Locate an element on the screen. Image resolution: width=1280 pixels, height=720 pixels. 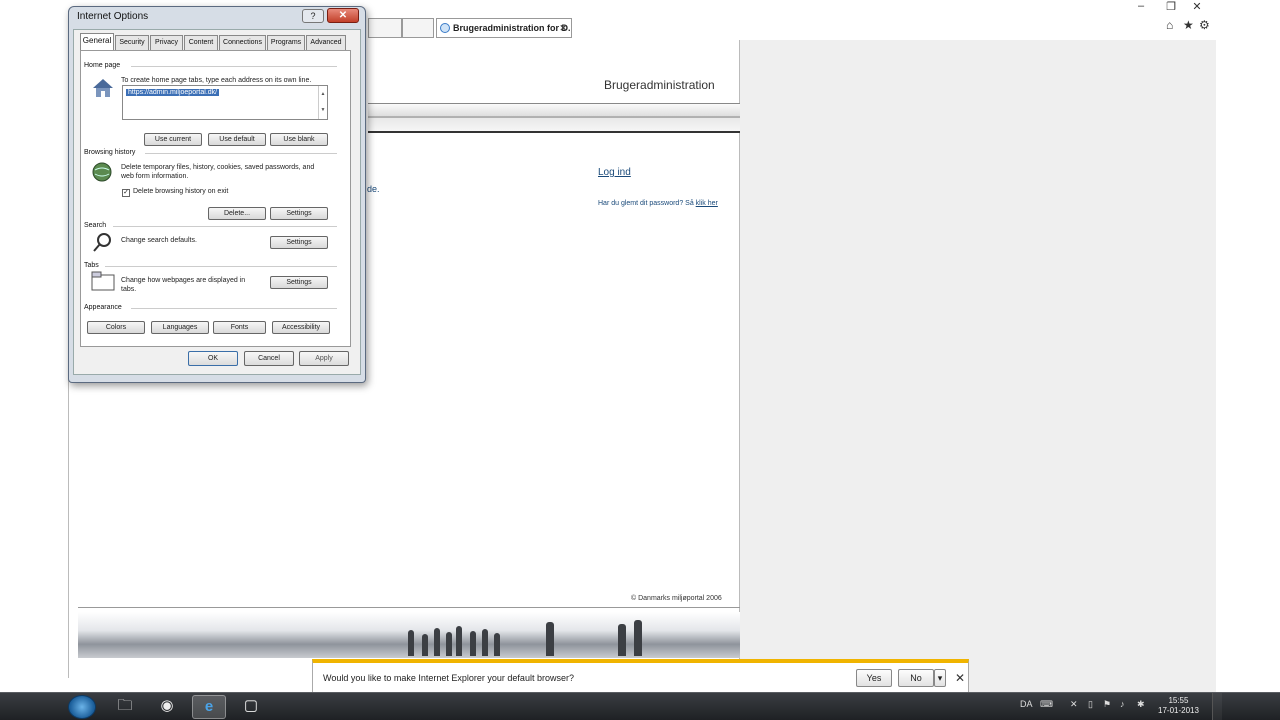
use-blank-button: Use blank is located at coordinates (299, 139).